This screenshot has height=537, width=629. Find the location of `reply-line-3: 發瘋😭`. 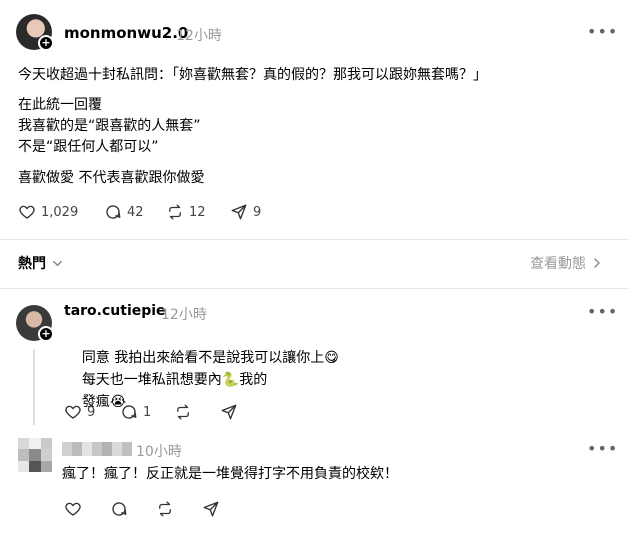

reply-line-3: 發瘋😭 is located at coordinates (95, 402).